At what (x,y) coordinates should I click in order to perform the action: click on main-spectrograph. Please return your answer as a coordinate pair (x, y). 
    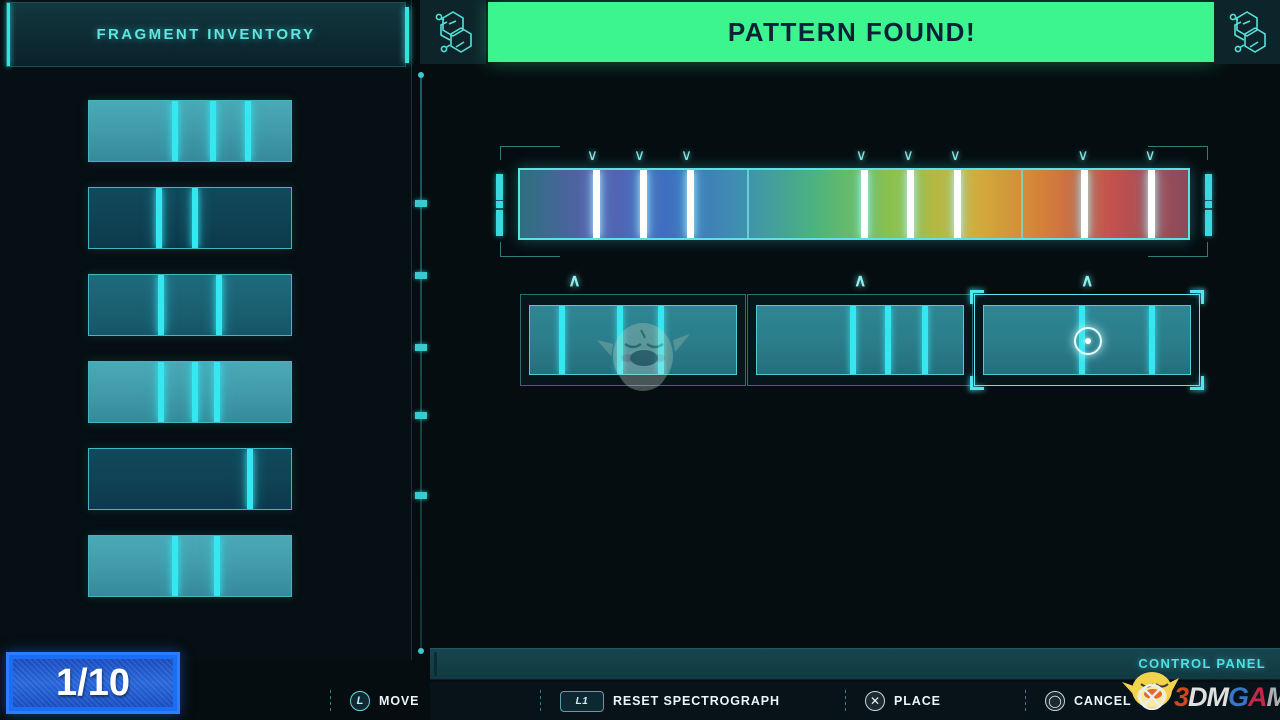
    Looking at the image, I should click on (854, 204).